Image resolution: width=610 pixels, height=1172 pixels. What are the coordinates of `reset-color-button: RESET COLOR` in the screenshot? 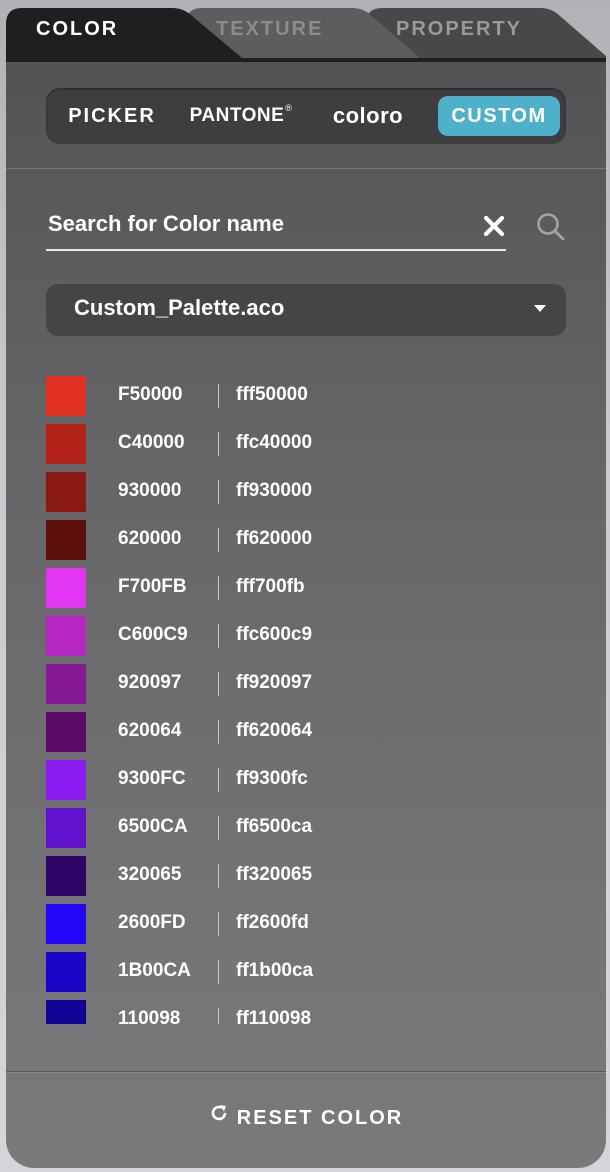 It's located at (306, 1118).